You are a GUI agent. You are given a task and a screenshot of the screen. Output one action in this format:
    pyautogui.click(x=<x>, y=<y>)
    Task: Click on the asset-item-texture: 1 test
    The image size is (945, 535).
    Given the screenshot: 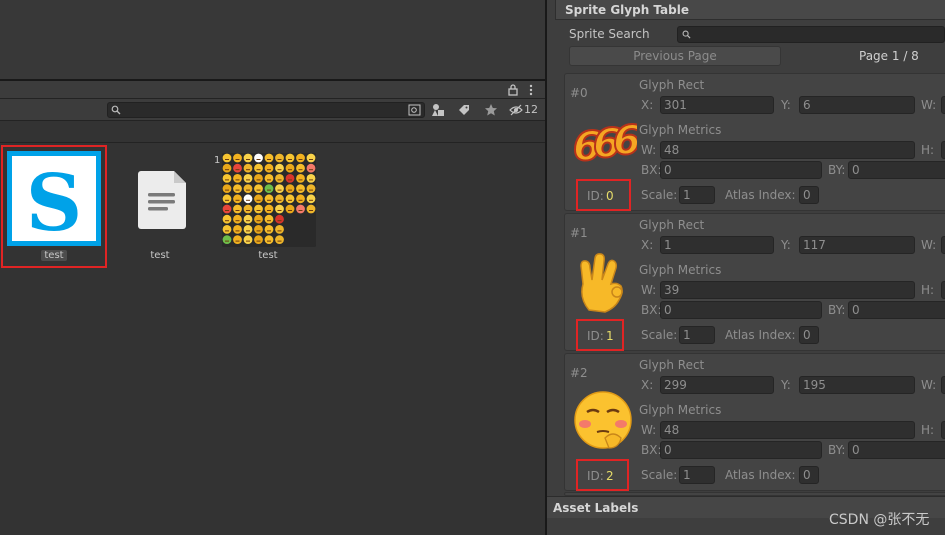 What is the action you would take?
    pyautogui.click(x=268, y=206)
    